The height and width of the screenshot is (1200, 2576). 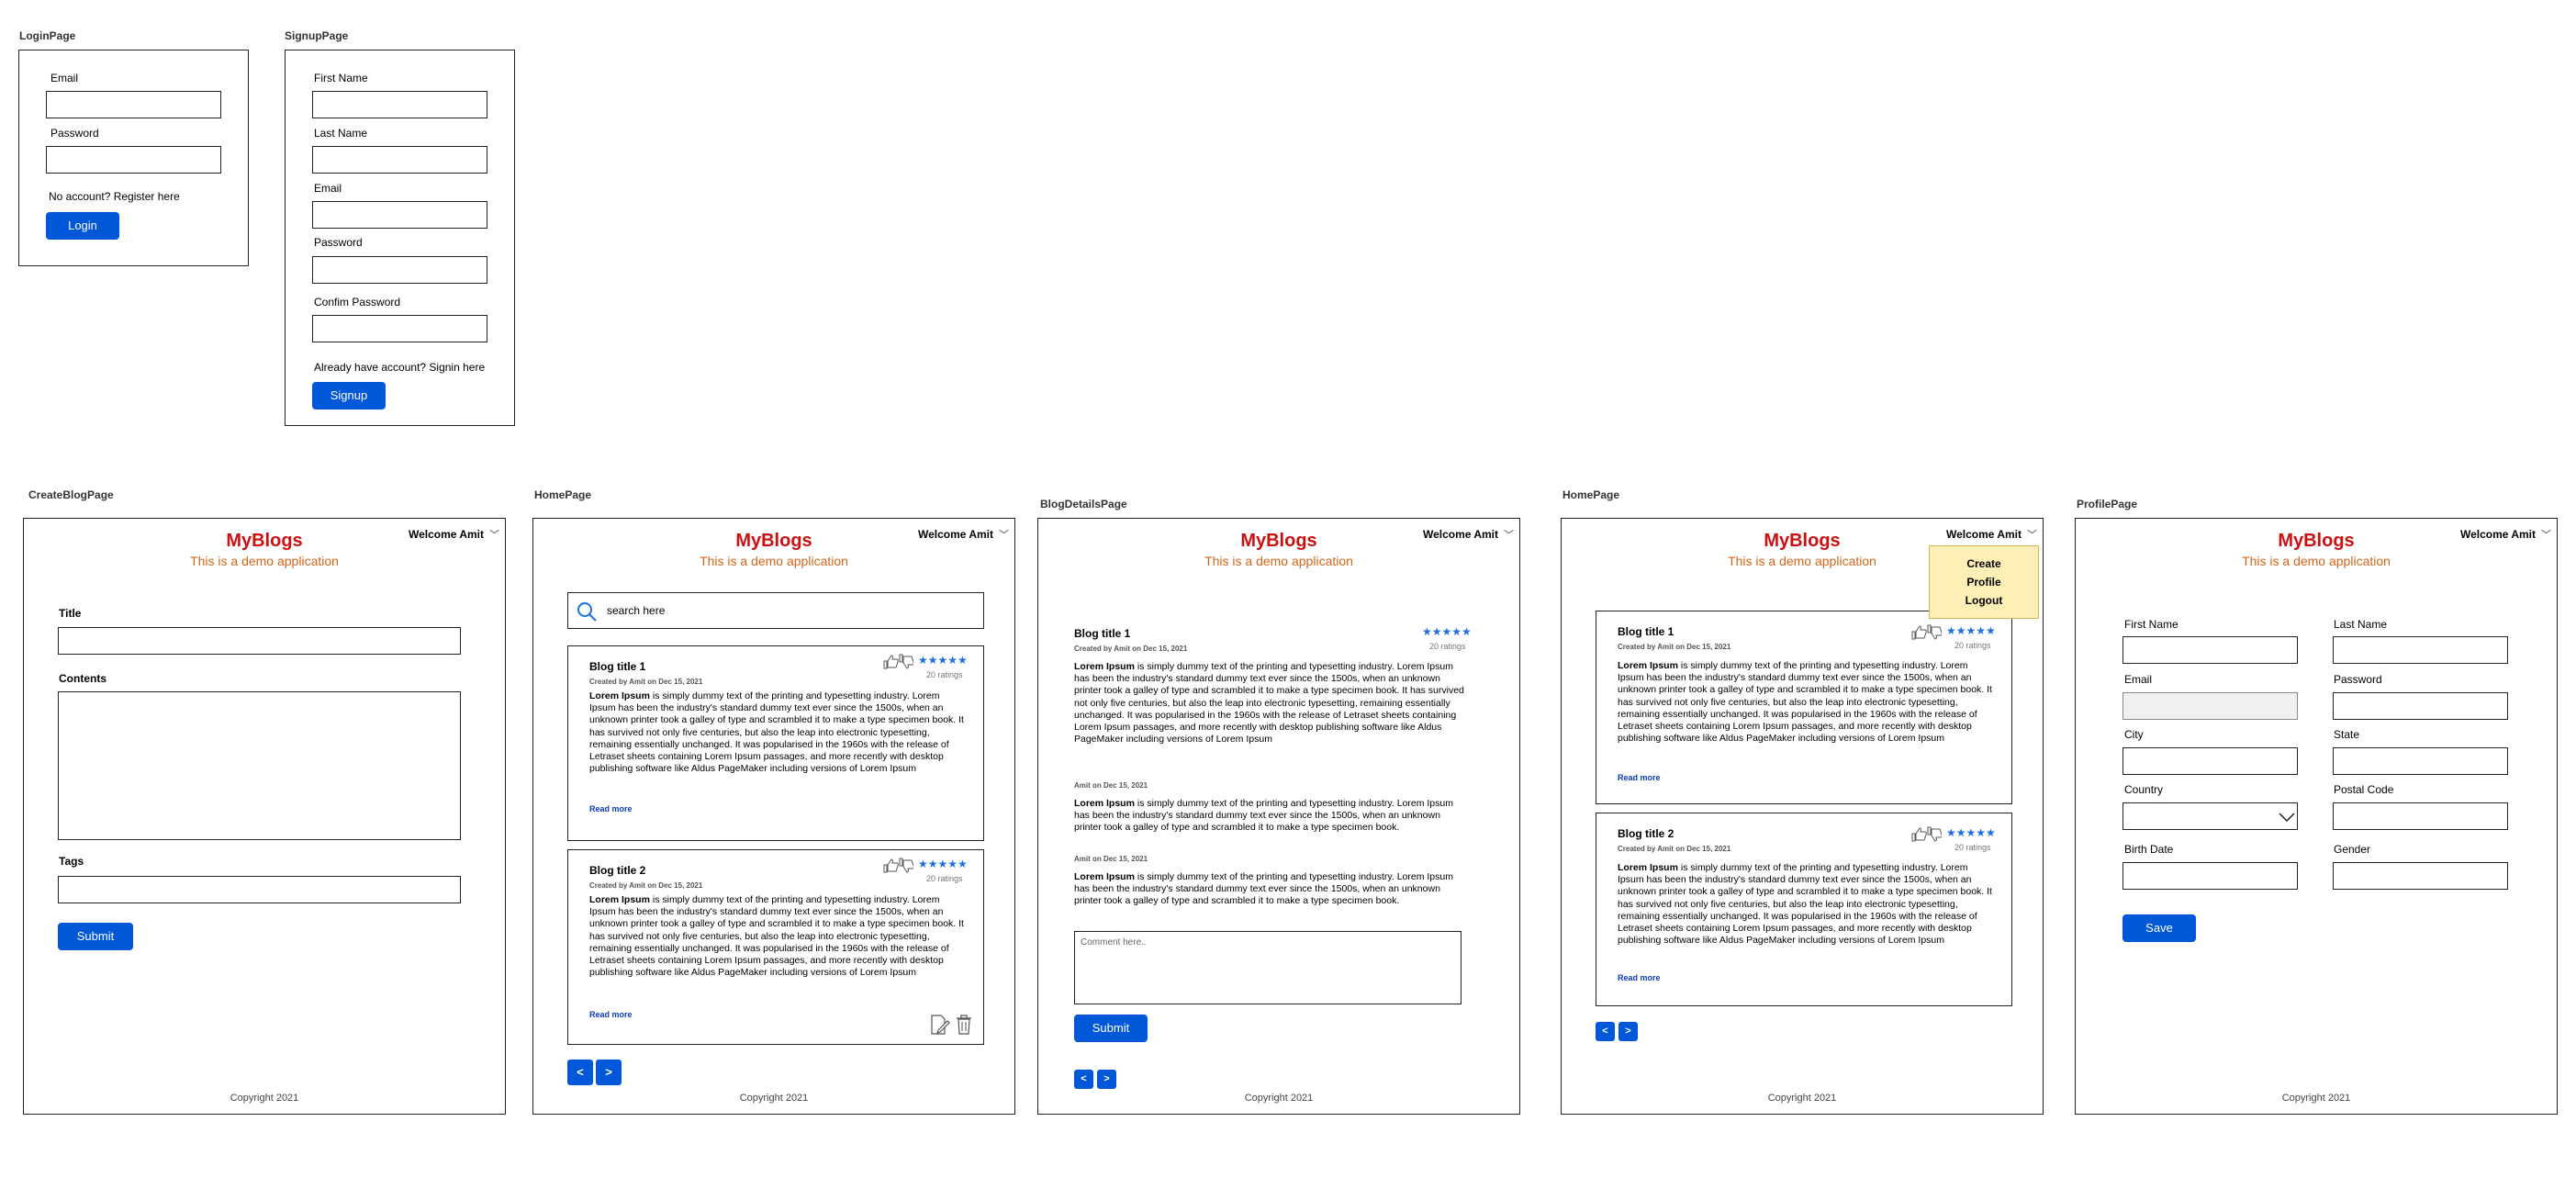 I want to click on state-field, so click(x=2420, y=761).